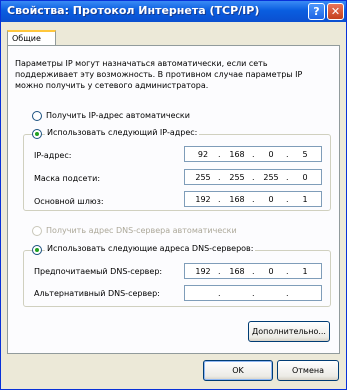  What do you see at coordinates (335, 11) in the screenshot?
I see `close-icon: ✕` at bounding box center [335, 11].